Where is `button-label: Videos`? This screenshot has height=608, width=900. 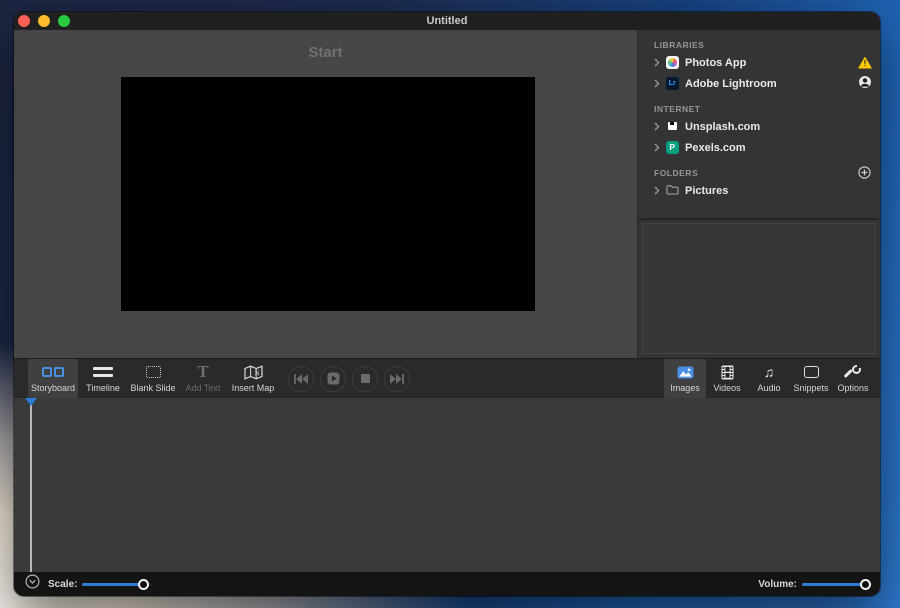
button-label: Videos is located at coordinates (727, 388).